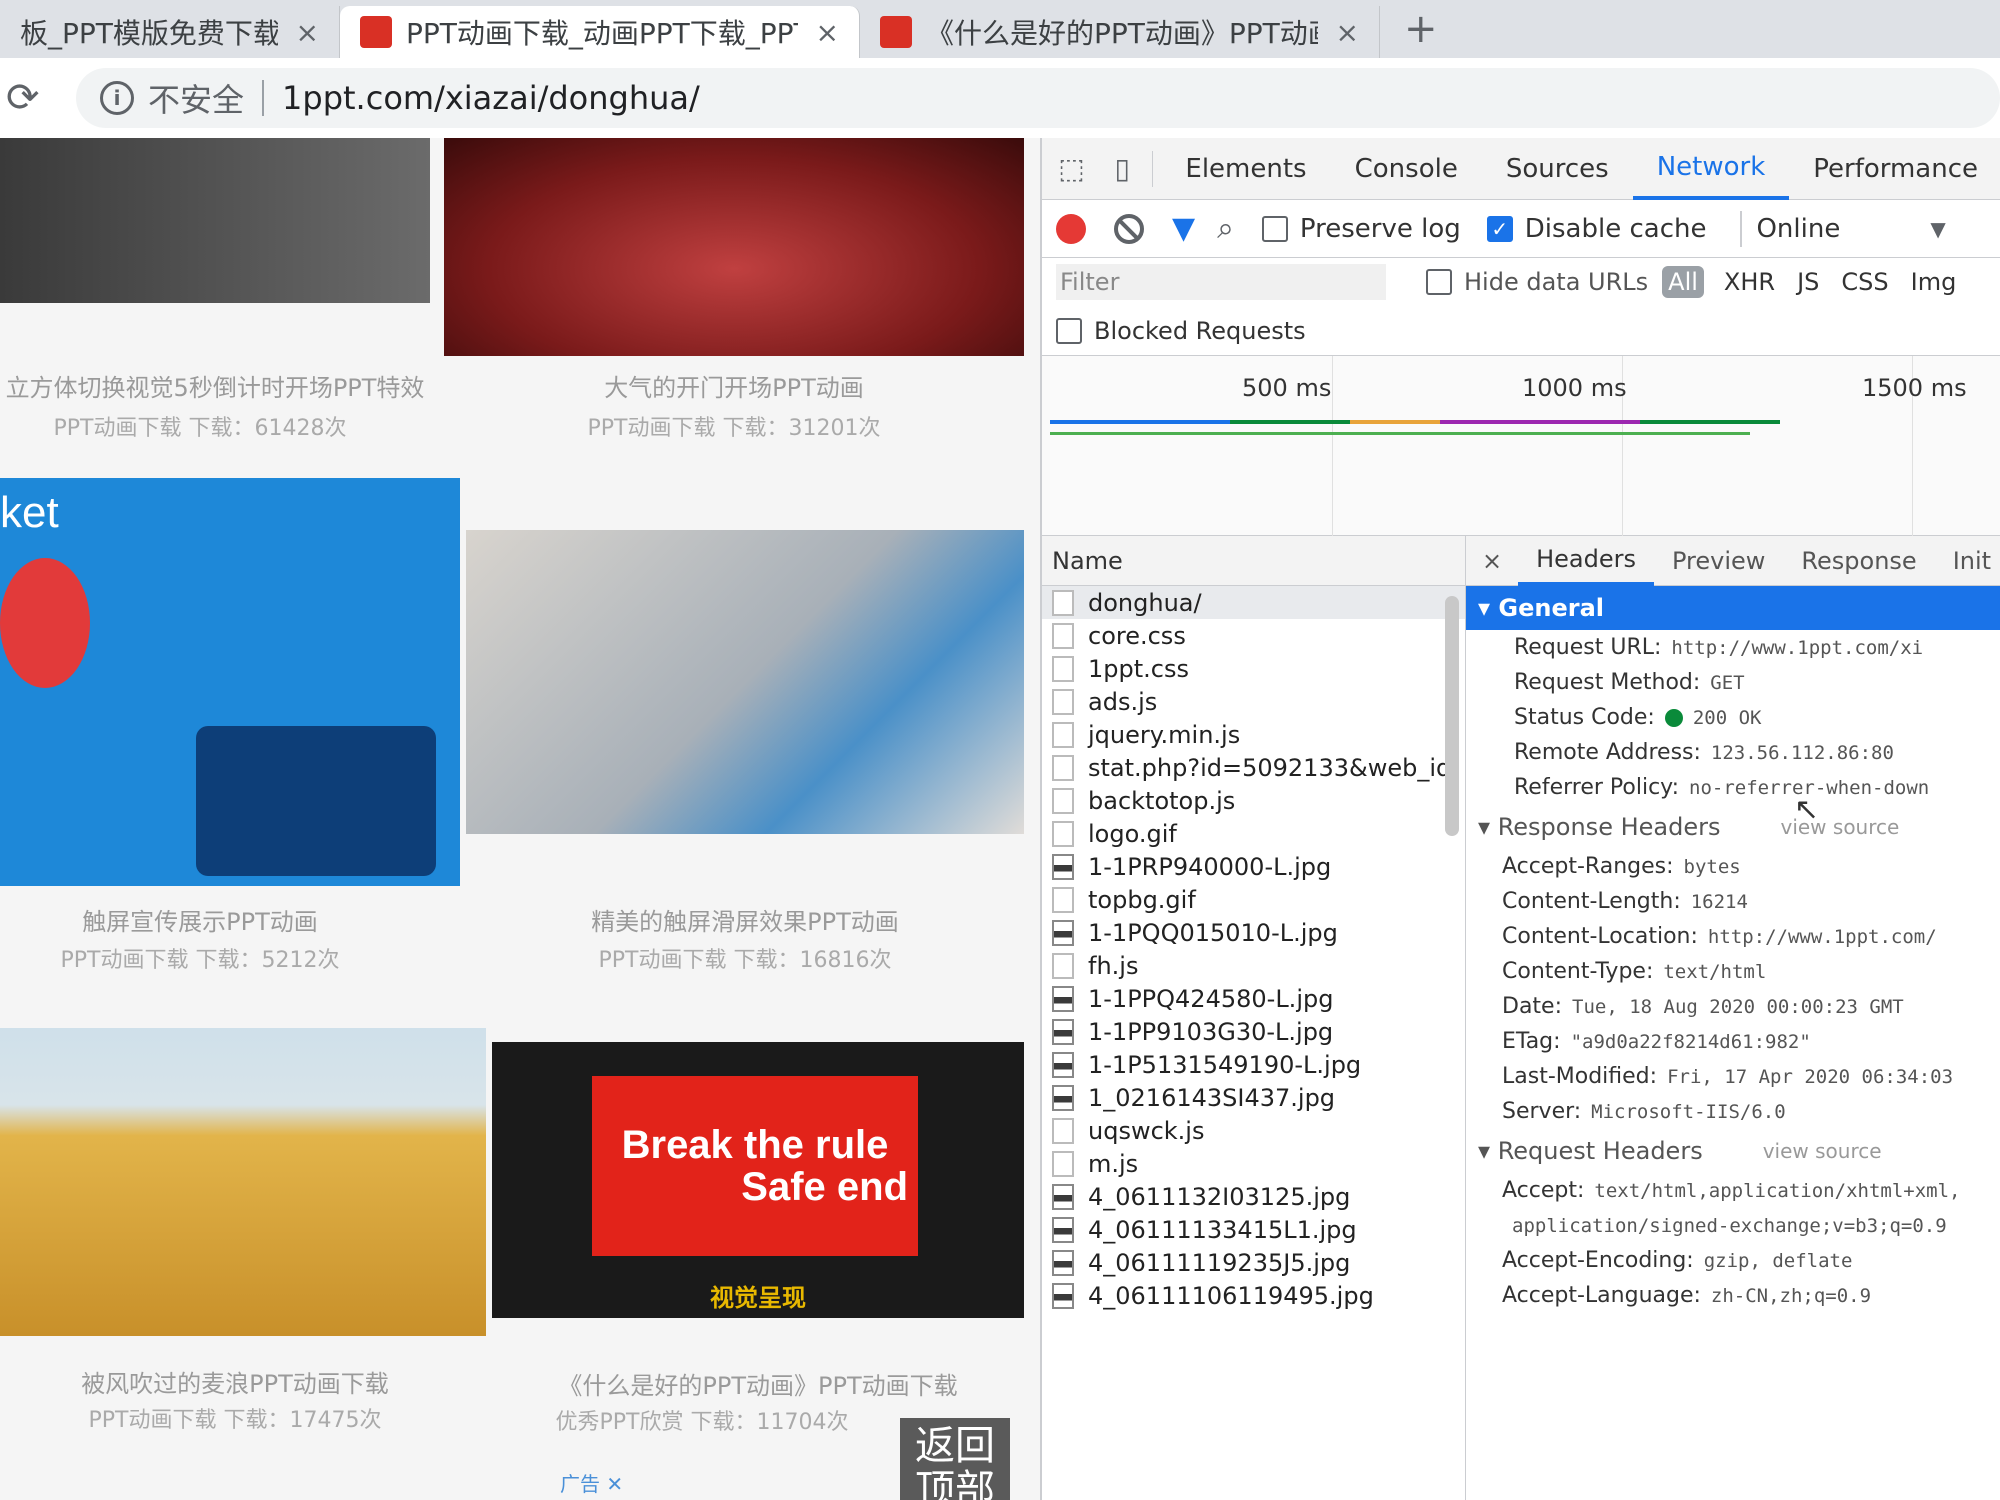 This screenshot has height=1500, width=2000. I want to click on filter-input: Filter, so click(1221, 282).